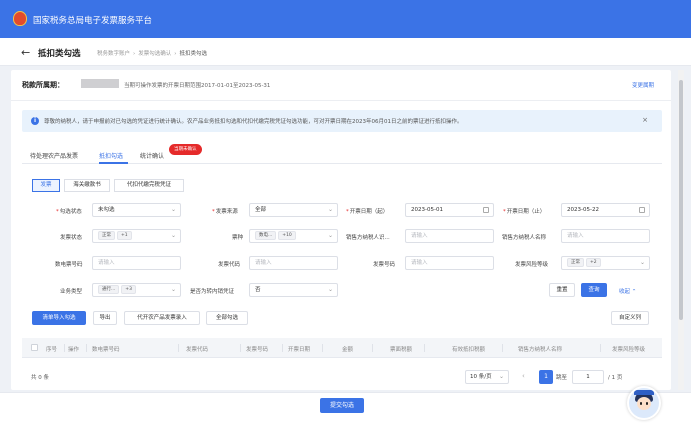 Image resolution: width=691 pixels, height=426 pixels. I want to click on assistant-avatar-icon, so click(644, 403).